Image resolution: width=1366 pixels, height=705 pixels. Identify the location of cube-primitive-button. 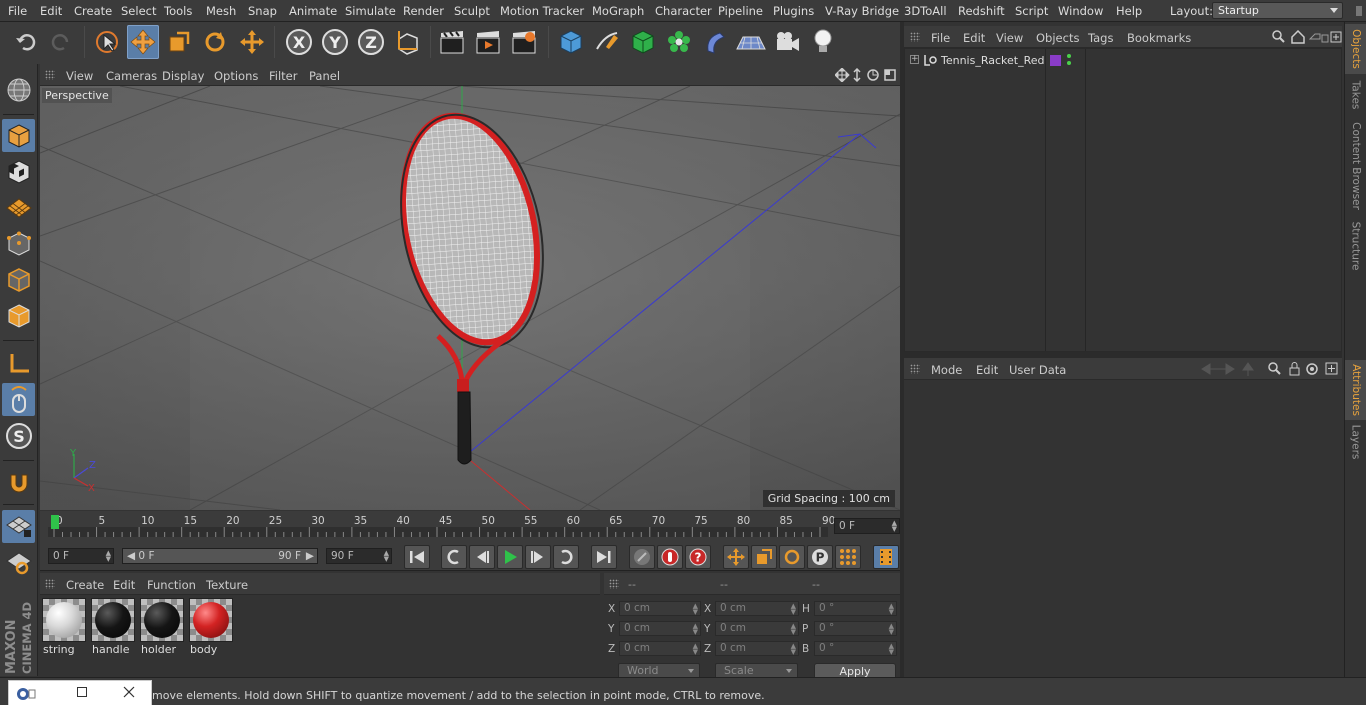
(571, 42).